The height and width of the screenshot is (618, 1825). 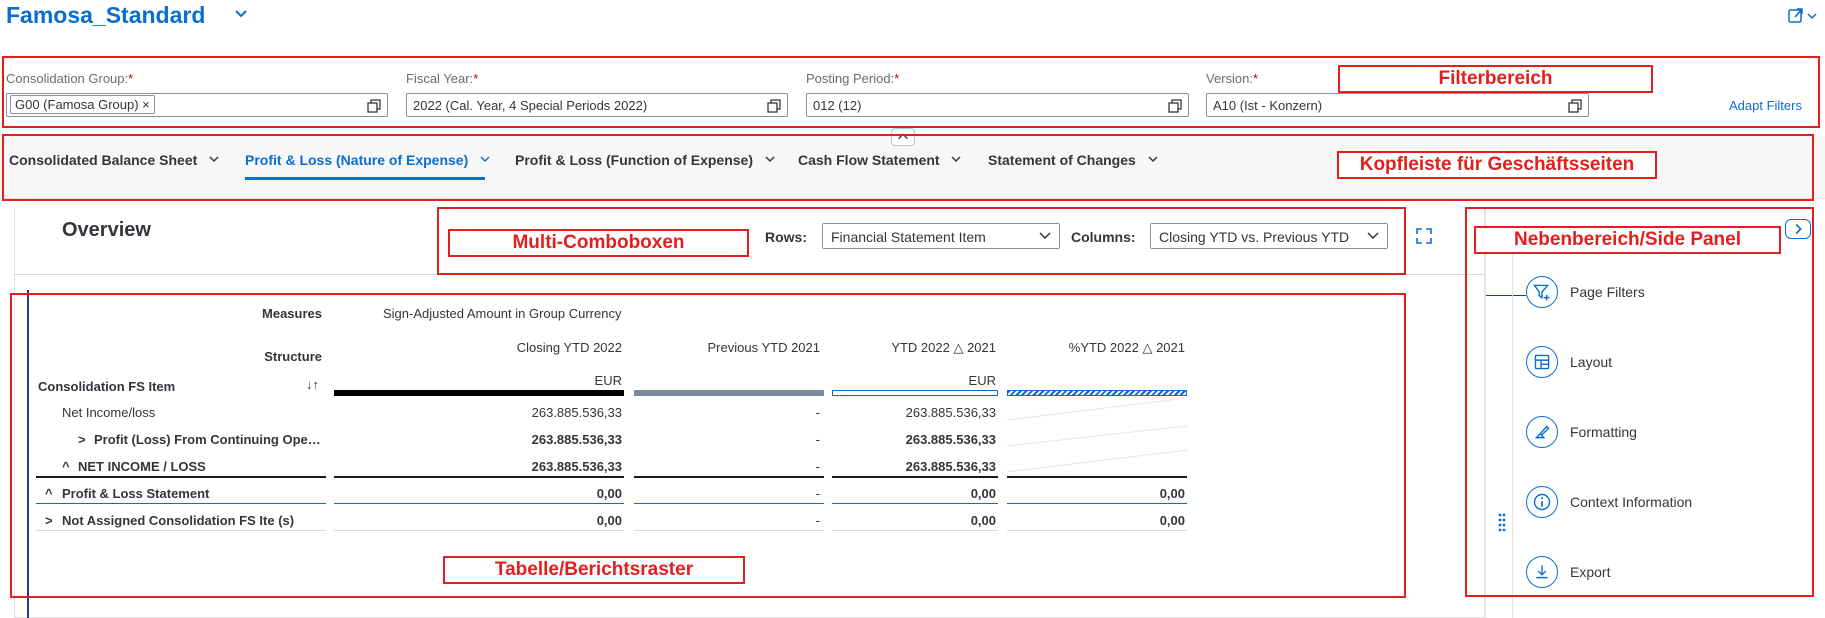 I want to click on annotation-label-combos: Multi-Comboboxen, so click(x=598, y=243).